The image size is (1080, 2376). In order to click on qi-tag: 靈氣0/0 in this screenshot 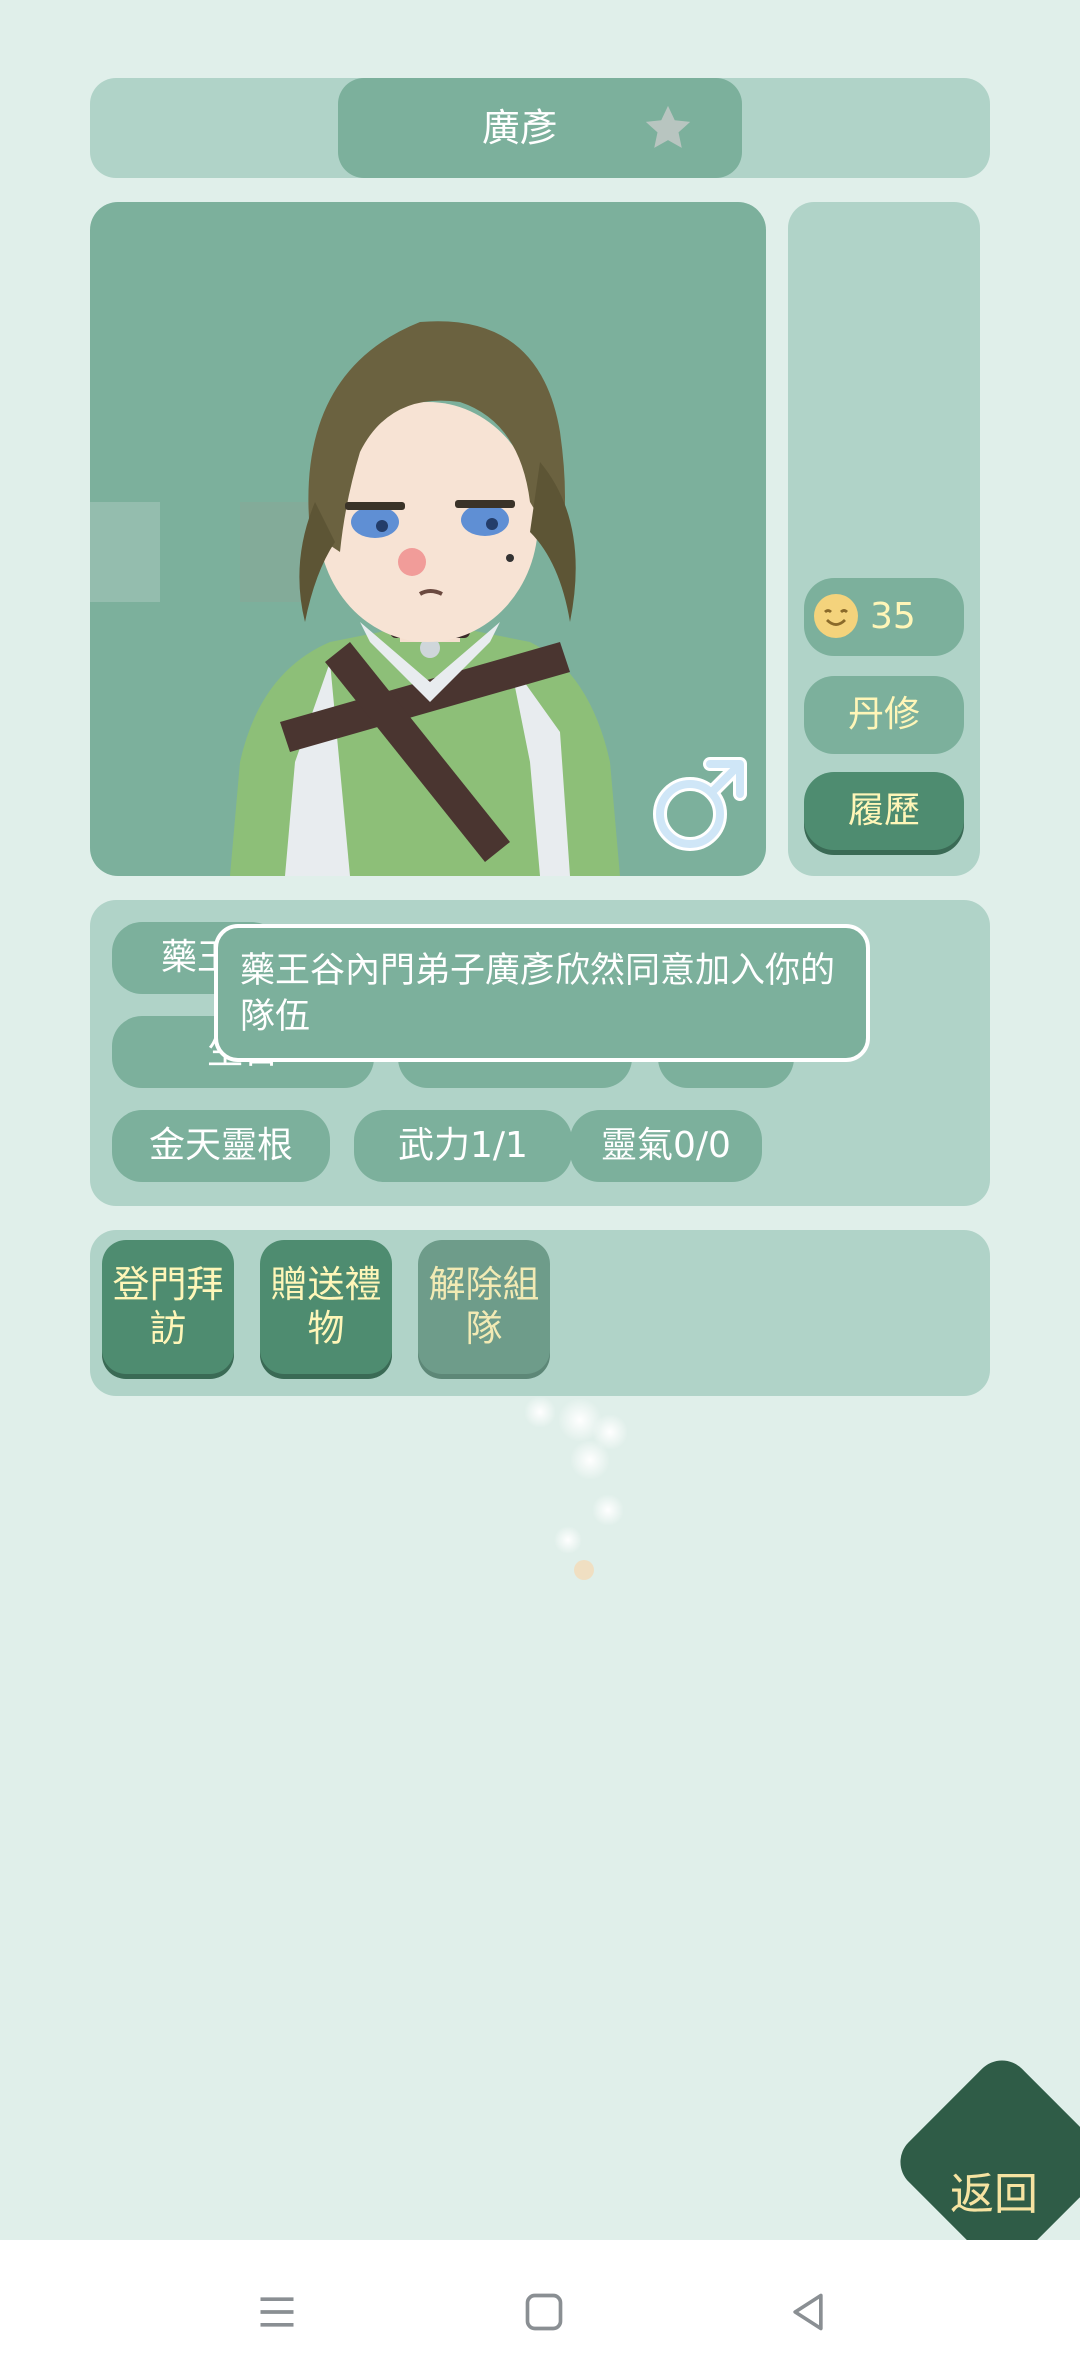, I will do `click(666, 1146)`.